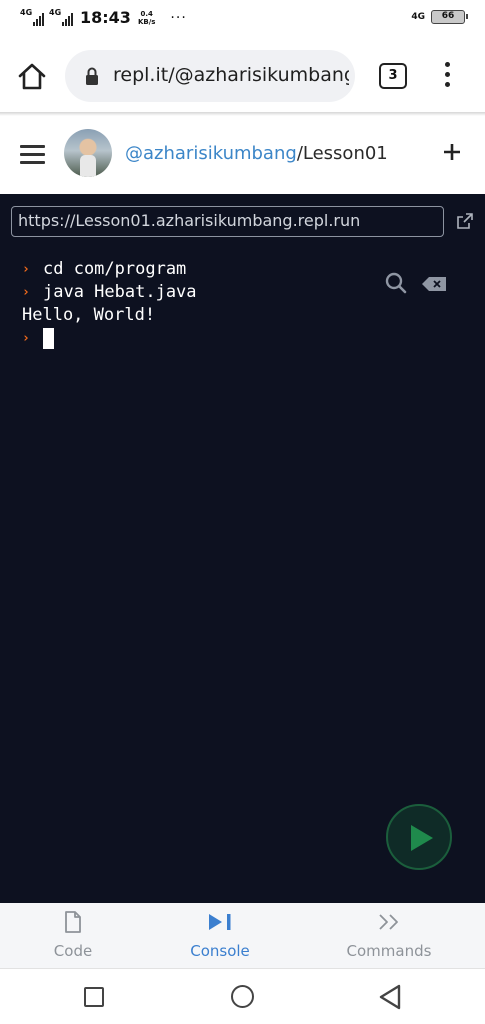 The image size is (485, 1024). I want to click on repl-header: @azharisikumbang/Lesson01, so click(242, 155).